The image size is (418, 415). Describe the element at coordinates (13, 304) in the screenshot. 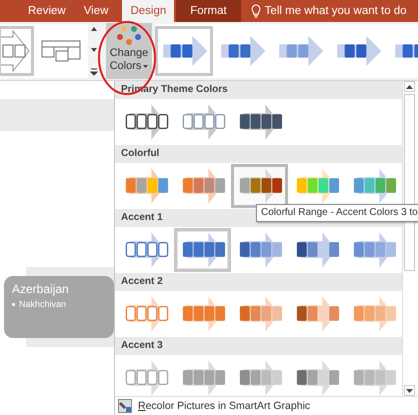

I see `bullet-icon` at that location.